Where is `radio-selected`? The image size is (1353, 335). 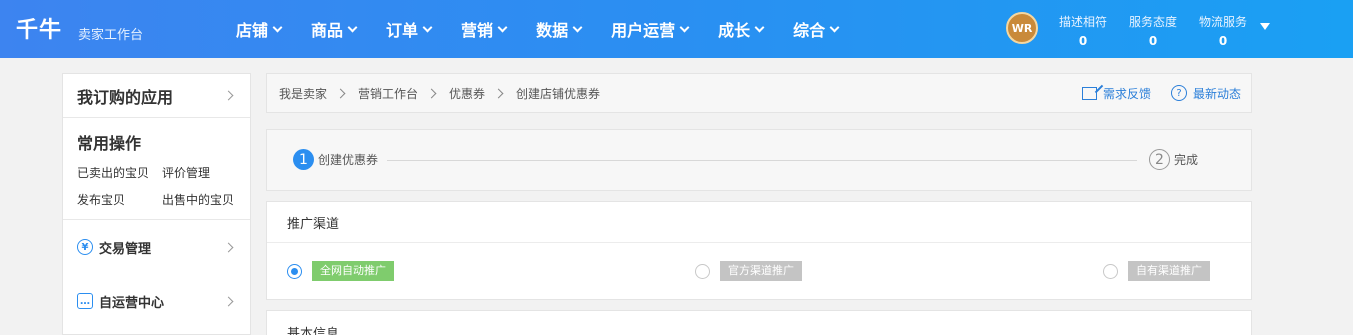
radio-selected is located at coordinates (294, 271).